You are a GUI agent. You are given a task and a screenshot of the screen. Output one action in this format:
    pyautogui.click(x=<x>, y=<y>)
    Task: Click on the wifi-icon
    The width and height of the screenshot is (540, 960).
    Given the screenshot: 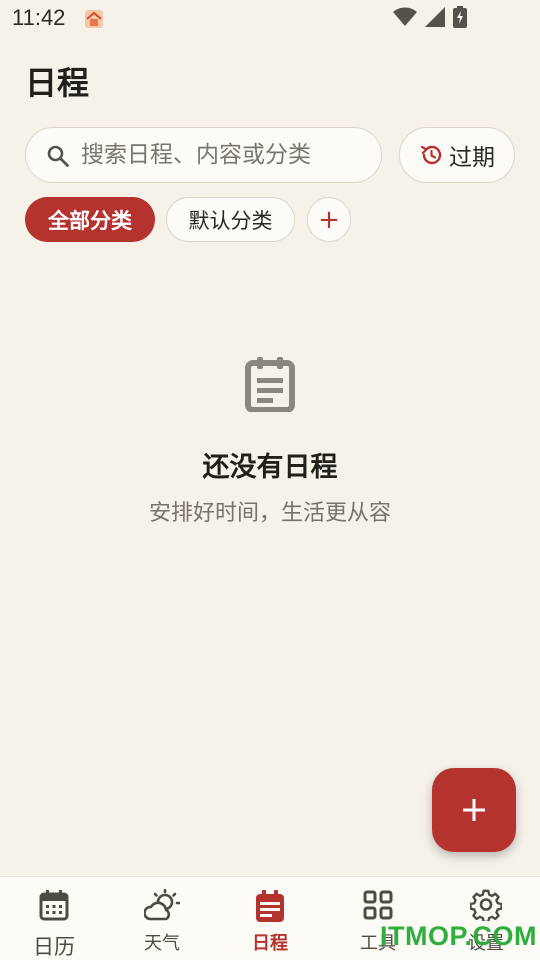 What is the action you would take?
    pyautogui.click(x=405, y=16)
    